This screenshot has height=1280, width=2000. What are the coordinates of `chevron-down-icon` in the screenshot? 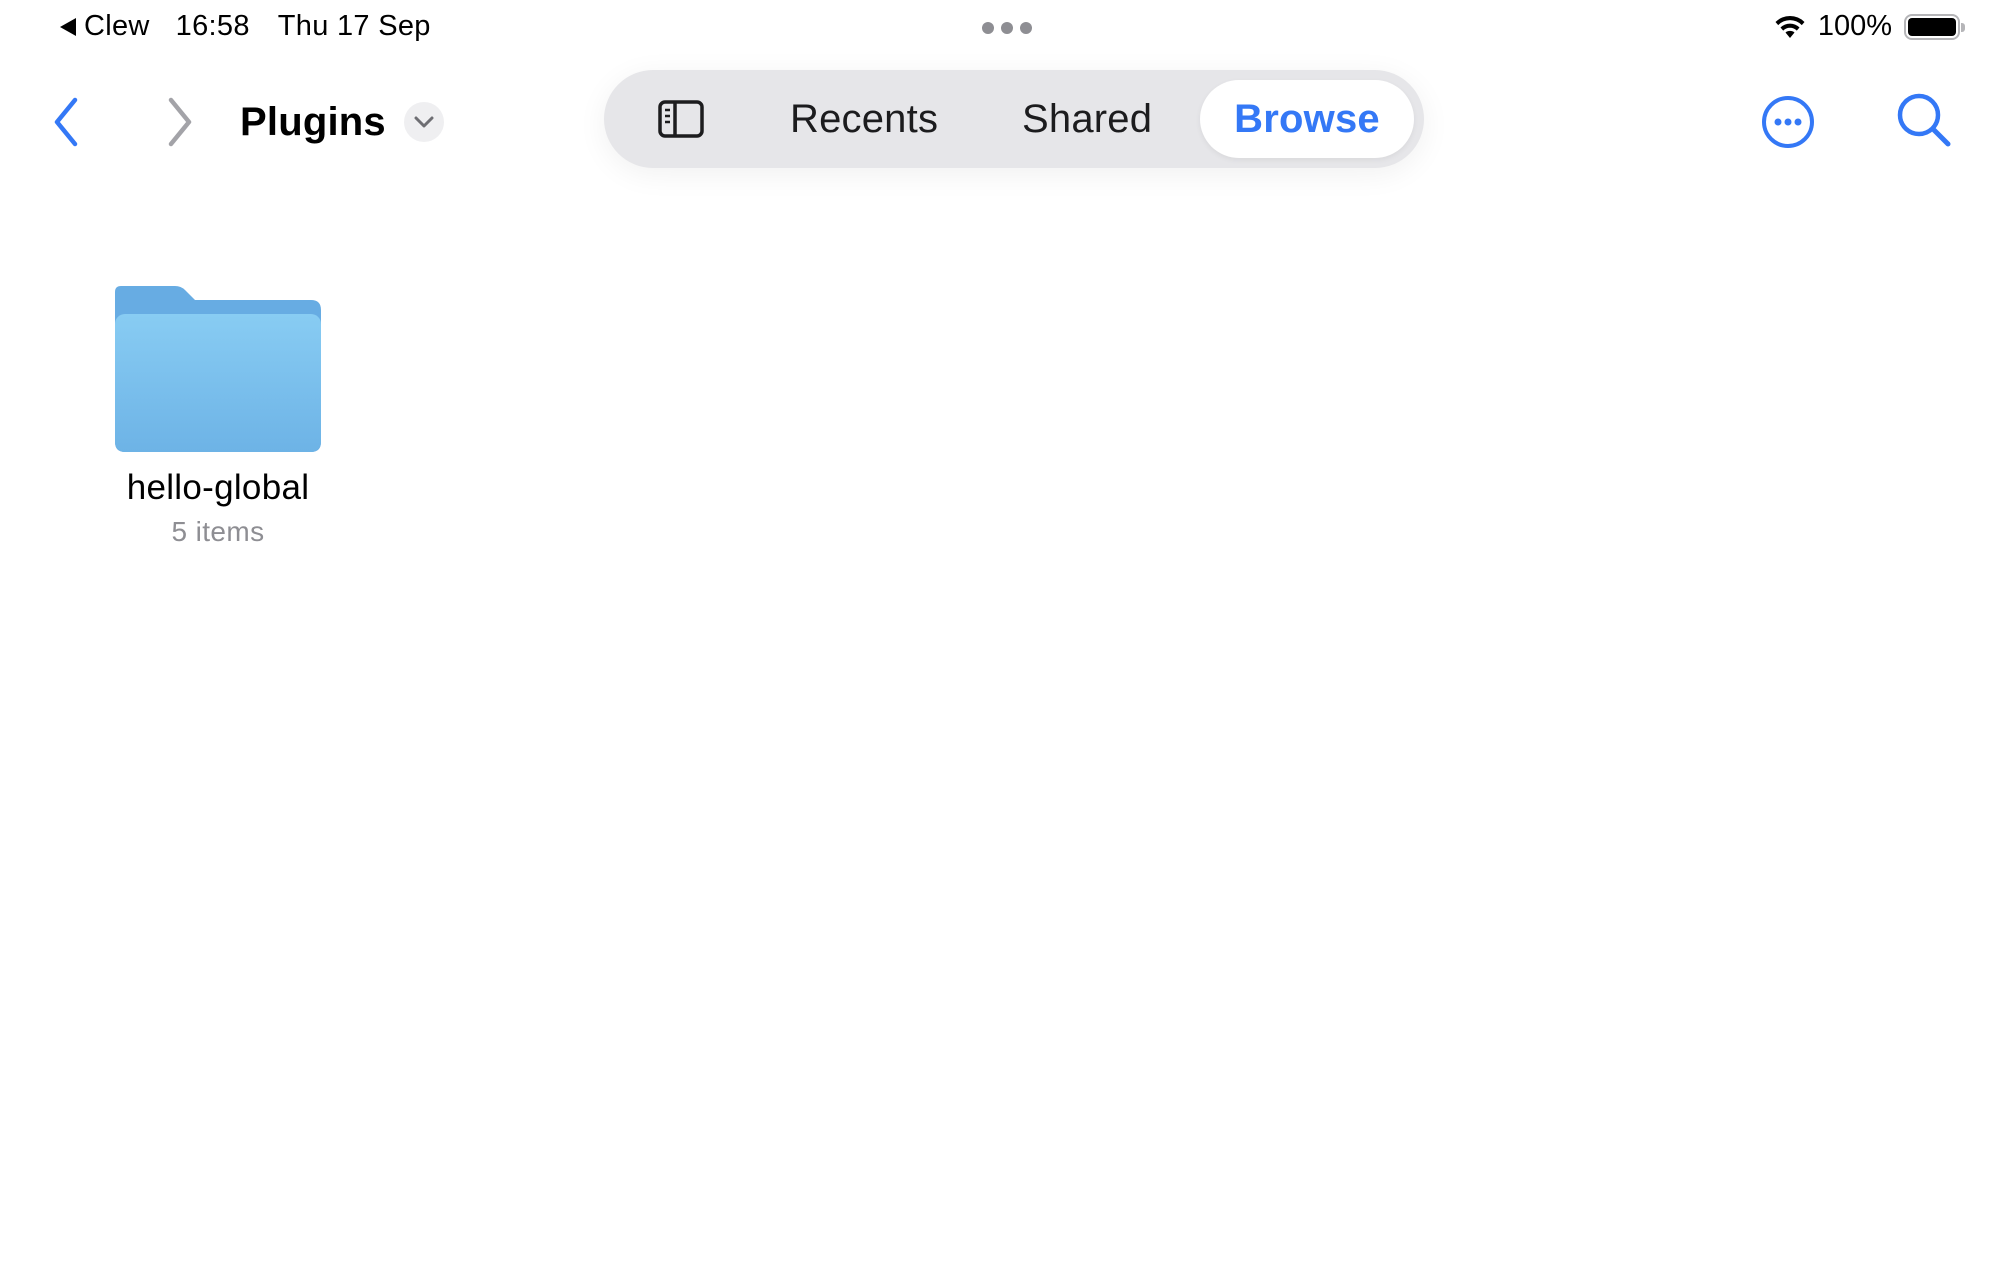 It's located at (423, 122).